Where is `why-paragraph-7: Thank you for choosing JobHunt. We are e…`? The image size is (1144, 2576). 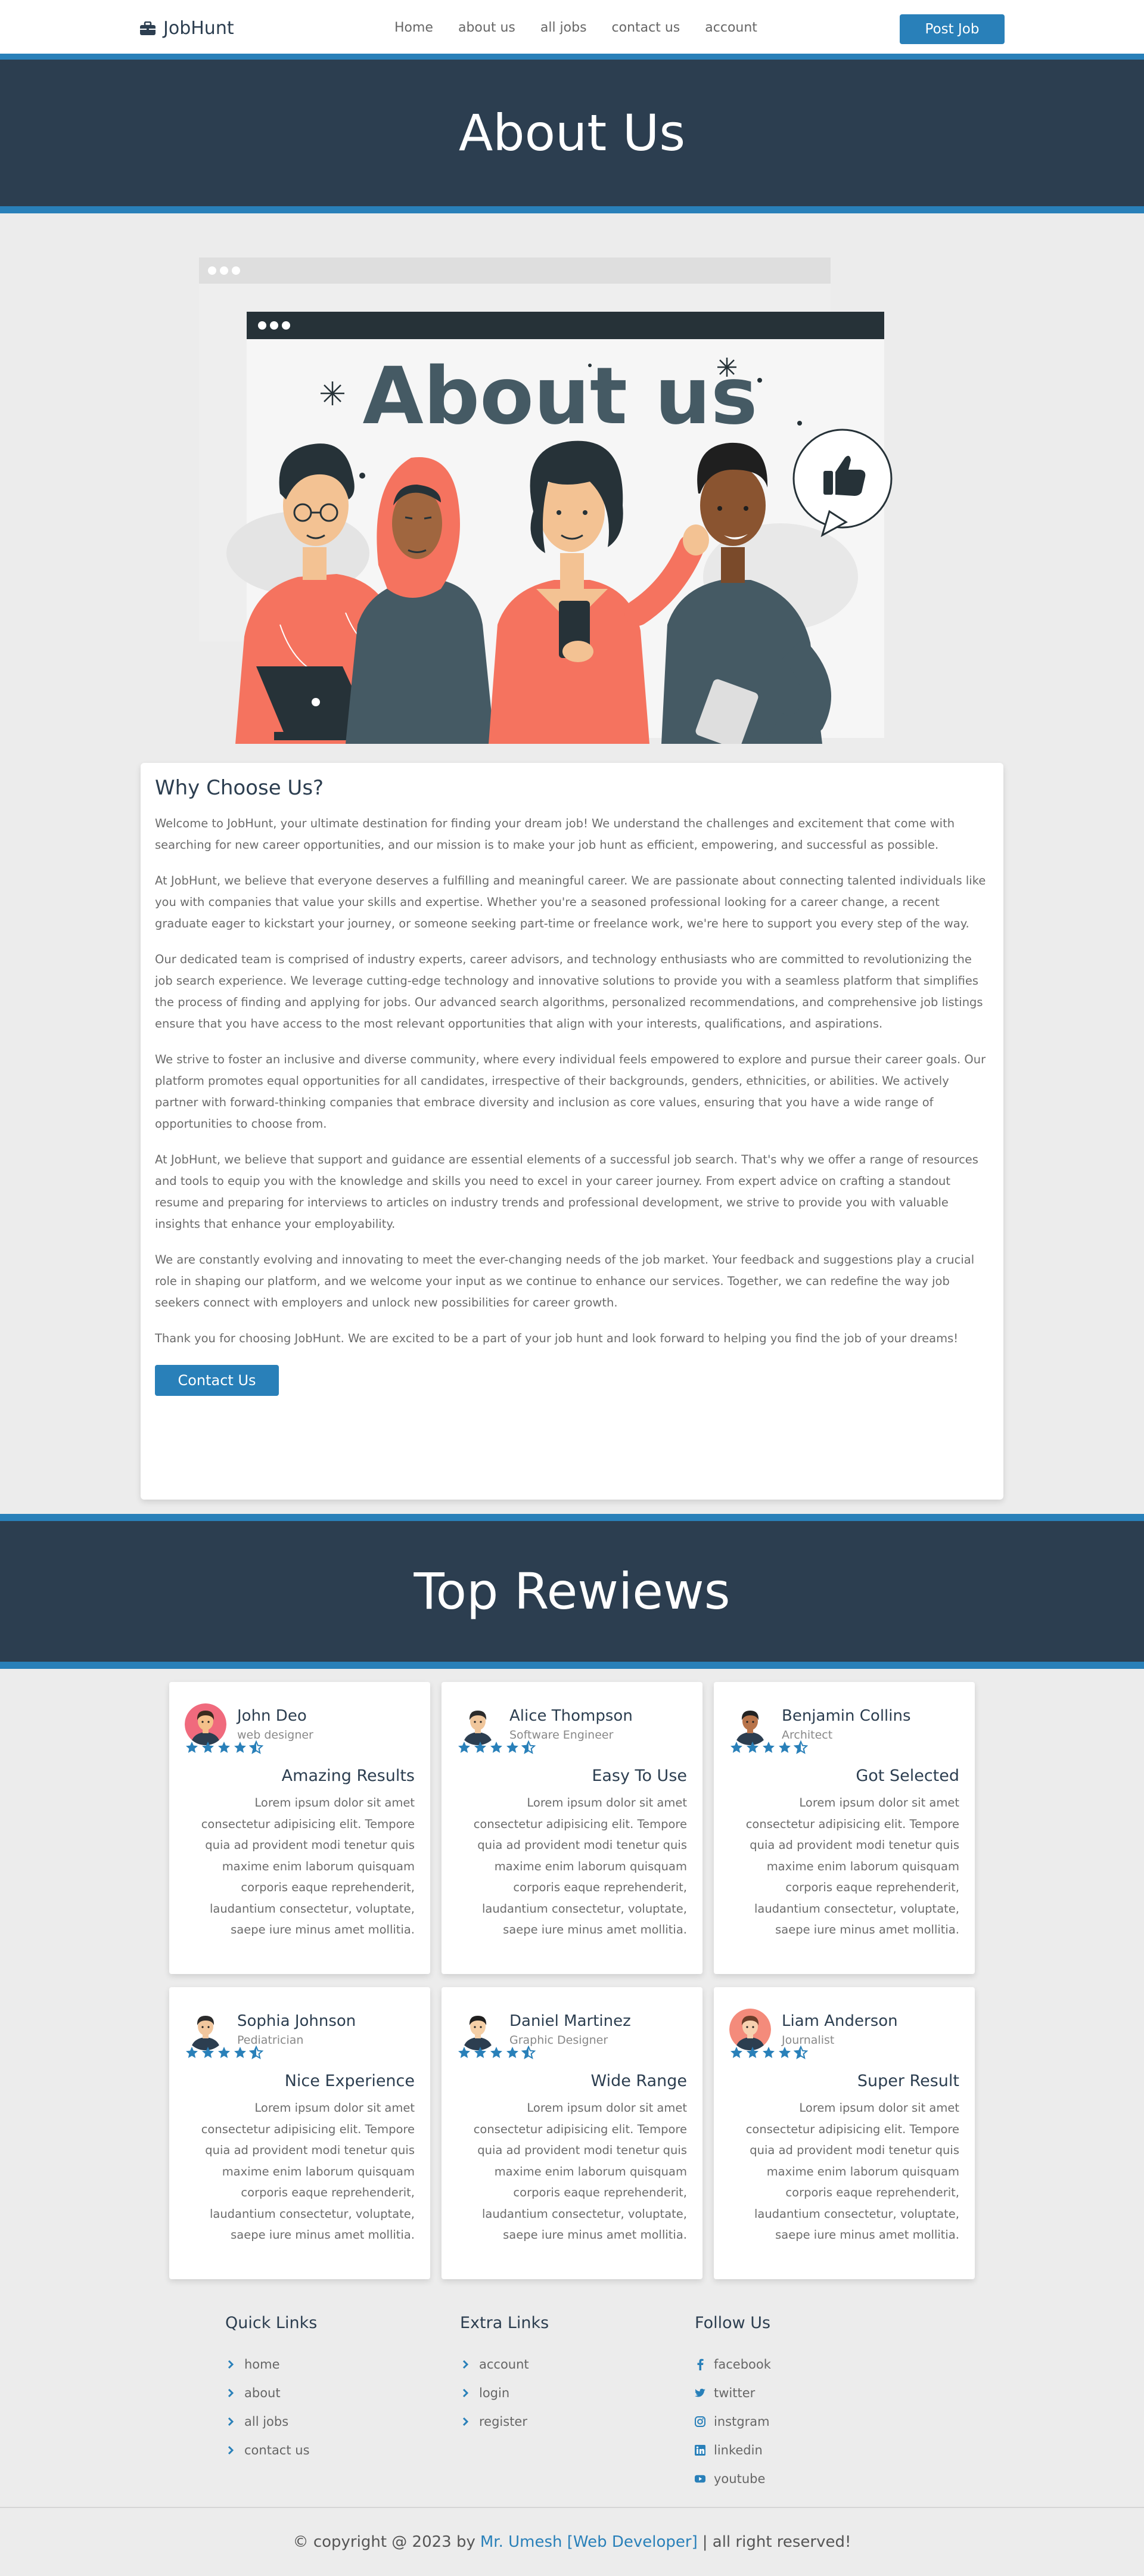
why-paragraph-7: Thank you for choosing JobHunt. We are e… is located at coordinates (557, 1339).